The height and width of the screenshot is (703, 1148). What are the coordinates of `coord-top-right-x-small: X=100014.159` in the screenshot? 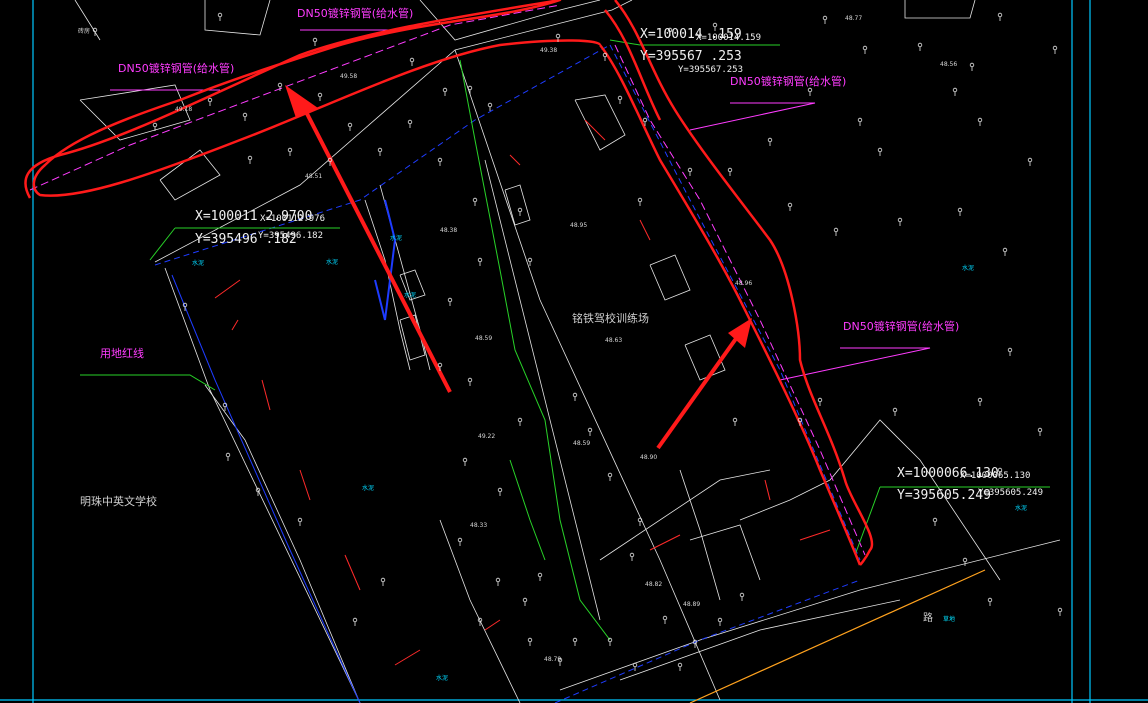 It's located at (728, 38).